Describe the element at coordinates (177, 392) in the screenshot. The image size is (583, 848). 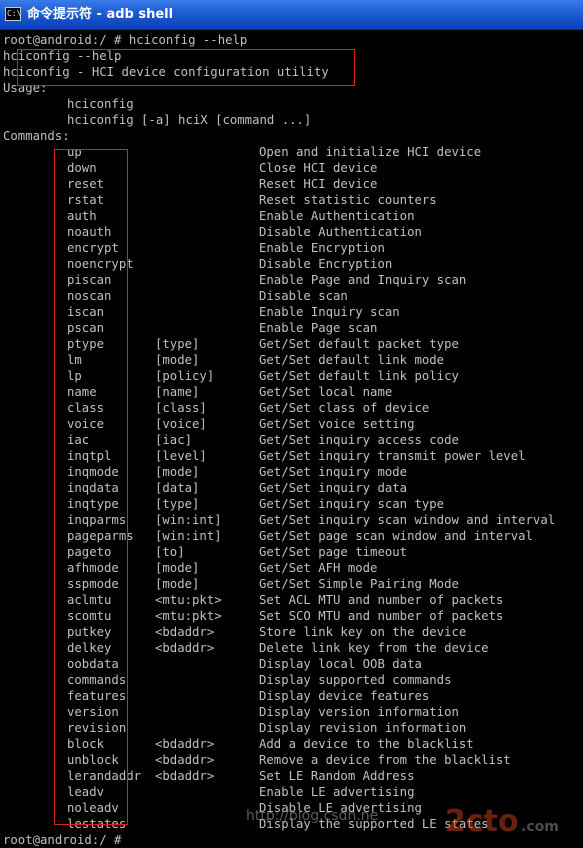
I see `command-param: [name]` at that location.